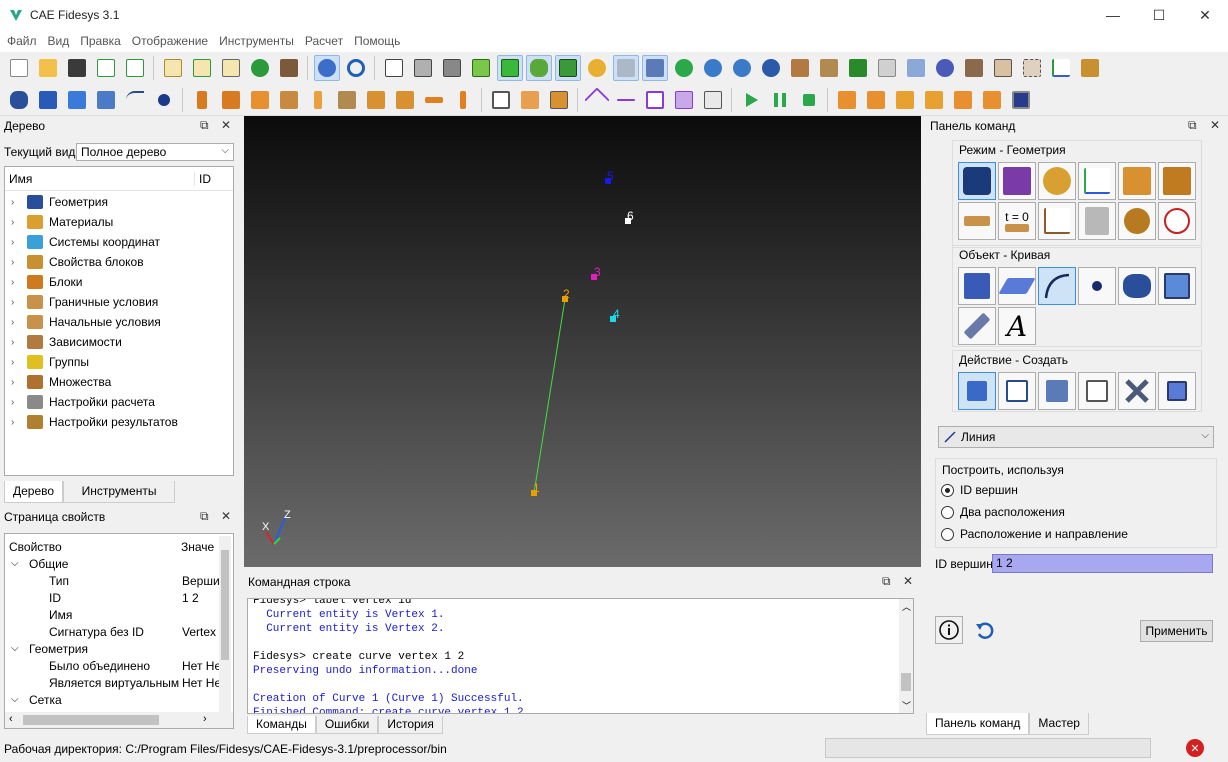 Image resolution: width=1228 pixels, height=762 pixels. What do you see at coordinates (906, 705) in the screenshot?
I see `scroll-down-icon: ﹀` at bounding box center [906, 705].